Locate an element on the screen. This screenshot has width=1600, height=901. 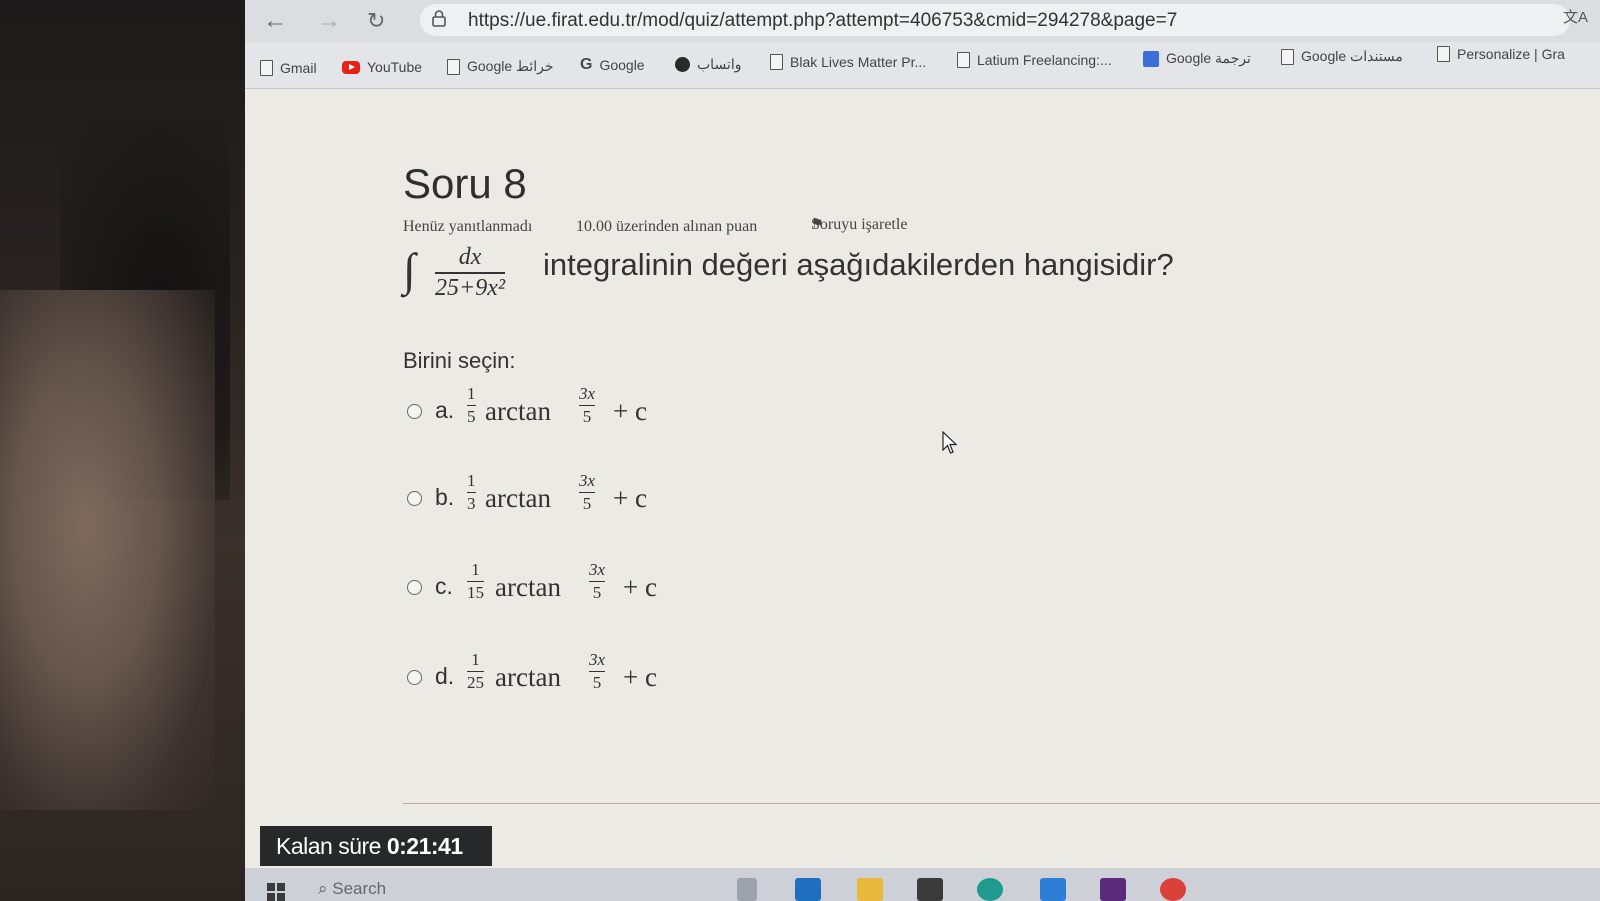
bookmark-label: Google ترجمة is located at coordinates (1208, 58).